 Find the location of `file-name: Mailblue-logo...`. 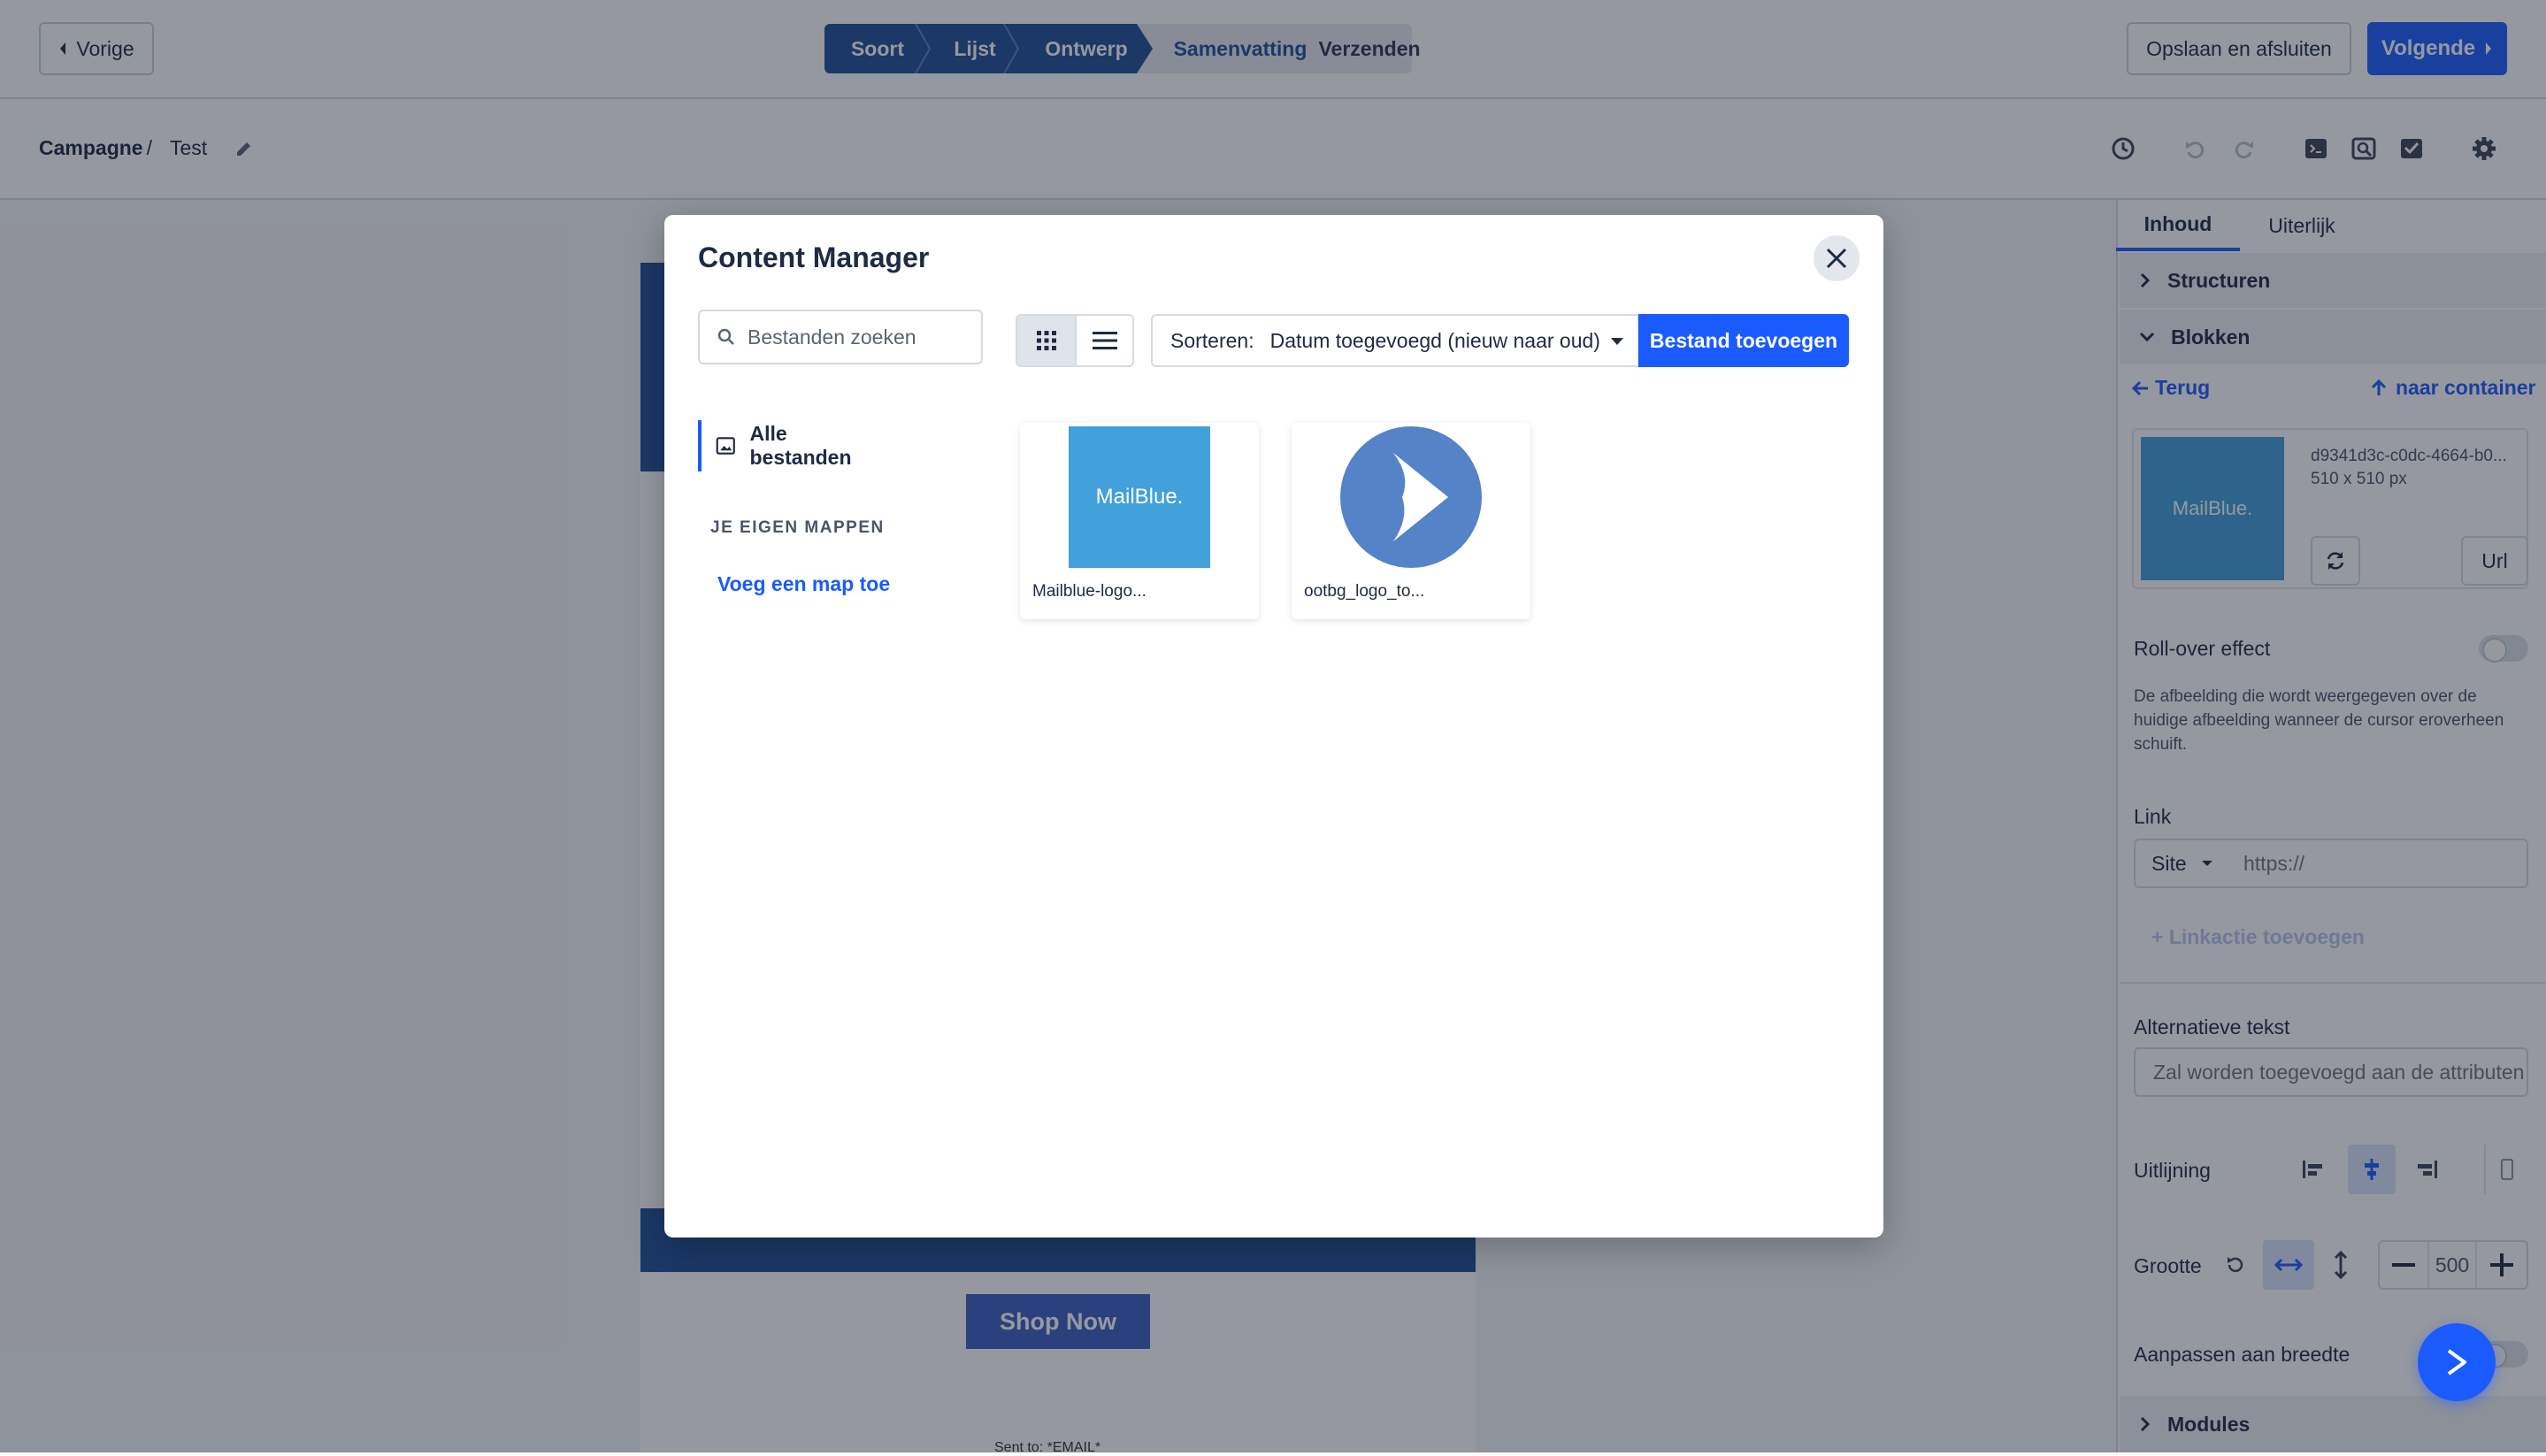

file-name: Mailblue-logo... is located at coordinates (1089, 591).